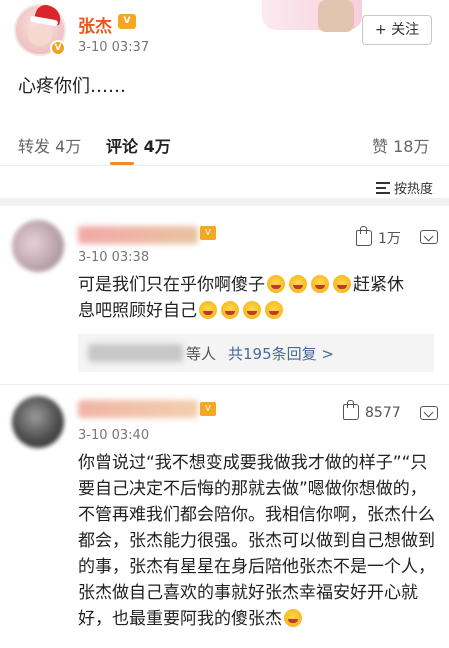 The image size is (449, 648). I want to click on sort-by-hotness-button: 按热度, so click(404, 187).